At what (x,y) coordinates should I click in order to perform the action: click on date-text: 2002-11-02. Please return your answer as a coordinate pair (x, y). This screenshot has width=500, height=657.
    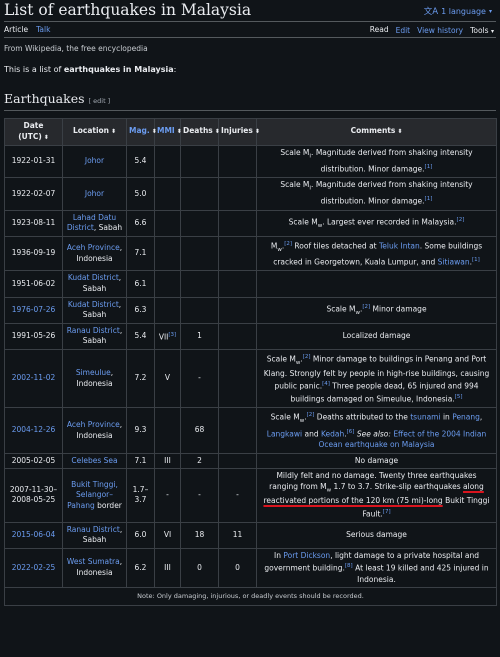
    Looking at the image, I should click on (34, 377).